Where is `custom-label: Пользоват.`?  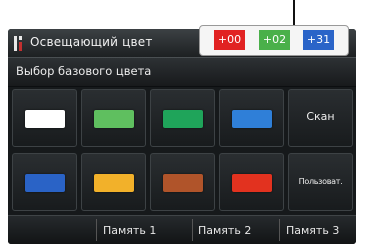
custom-label: Пользоват. is located at coordinates (320, 181).